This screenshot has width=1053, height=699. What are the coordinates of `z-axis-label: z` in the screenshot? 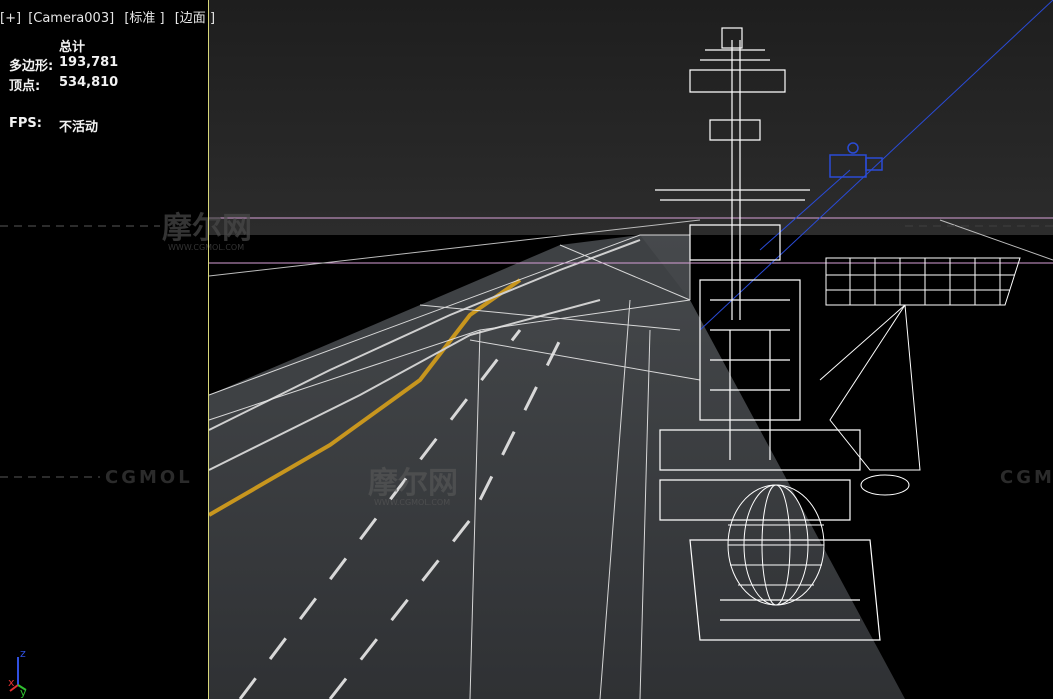 It's located at (23, 653).